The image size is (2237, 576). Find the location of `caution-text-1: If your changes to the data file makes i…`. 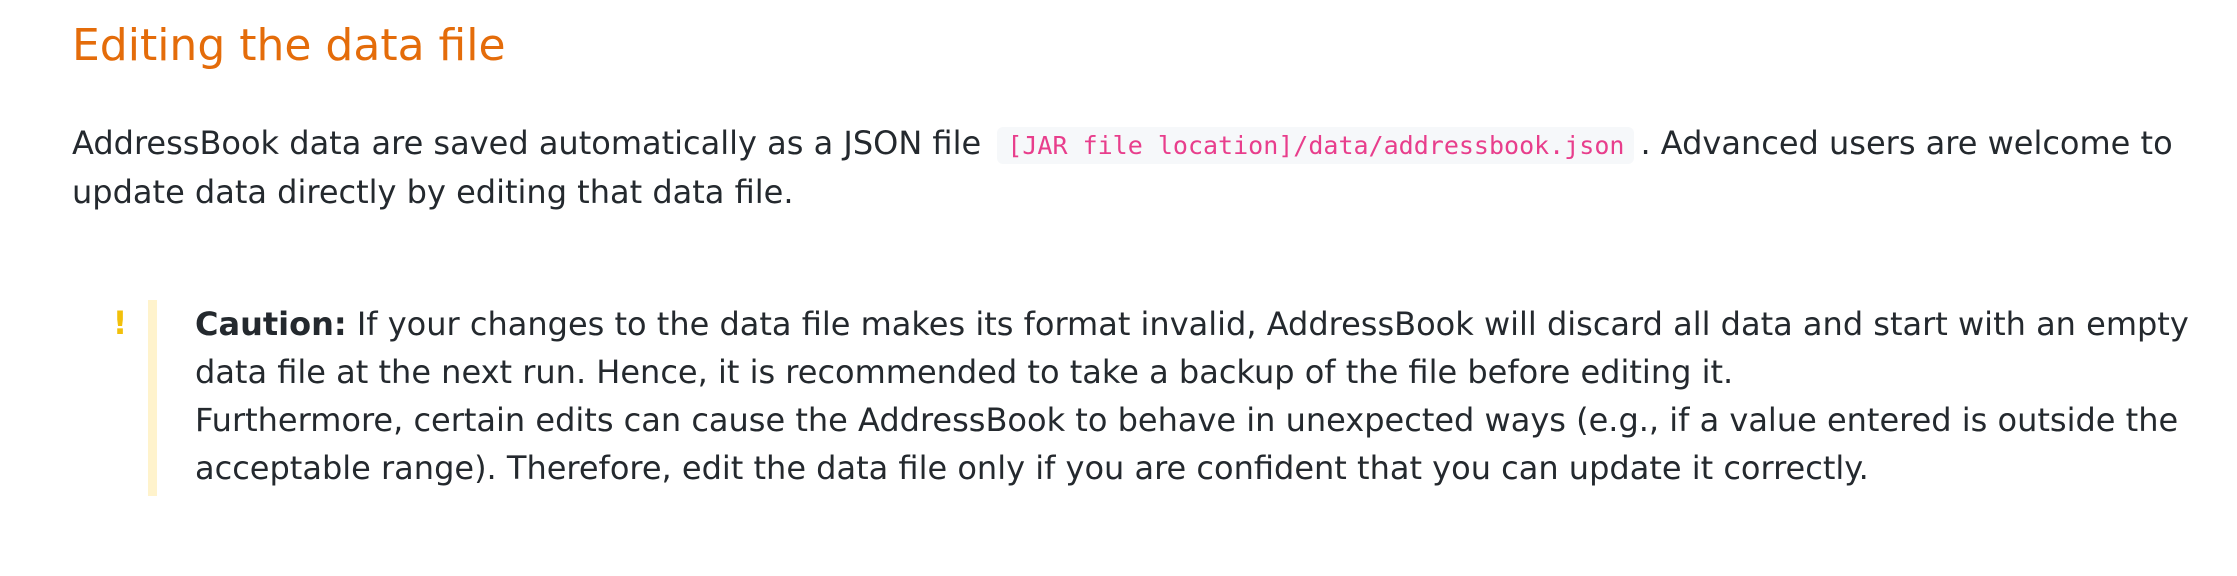

caution-text-1: If your changes to the data file makes i… is located at coordinates (1192, 348).